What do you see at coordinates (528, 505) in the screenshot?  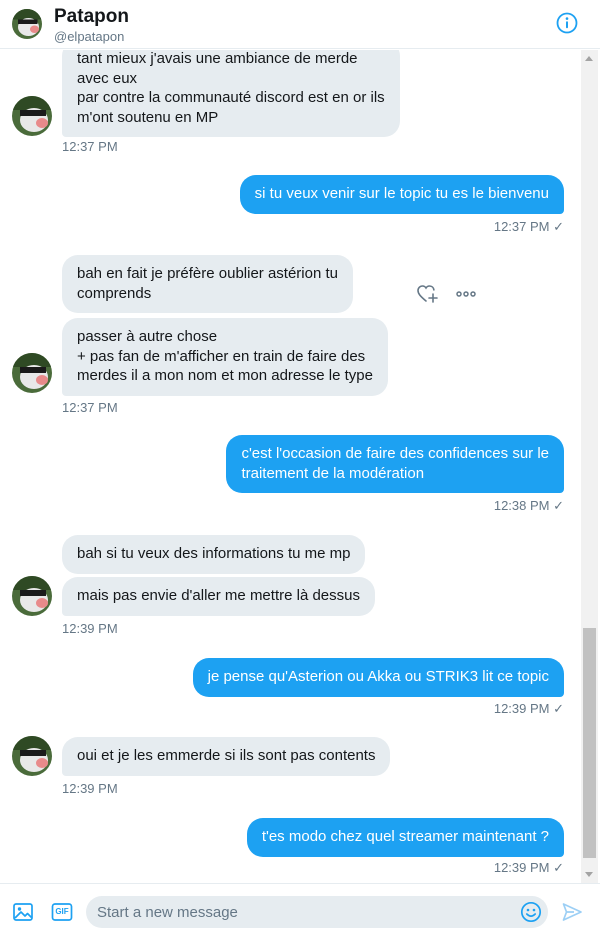 I see `message-timestamp: 12:38 PM ✓` at bounding box center [528, 505].